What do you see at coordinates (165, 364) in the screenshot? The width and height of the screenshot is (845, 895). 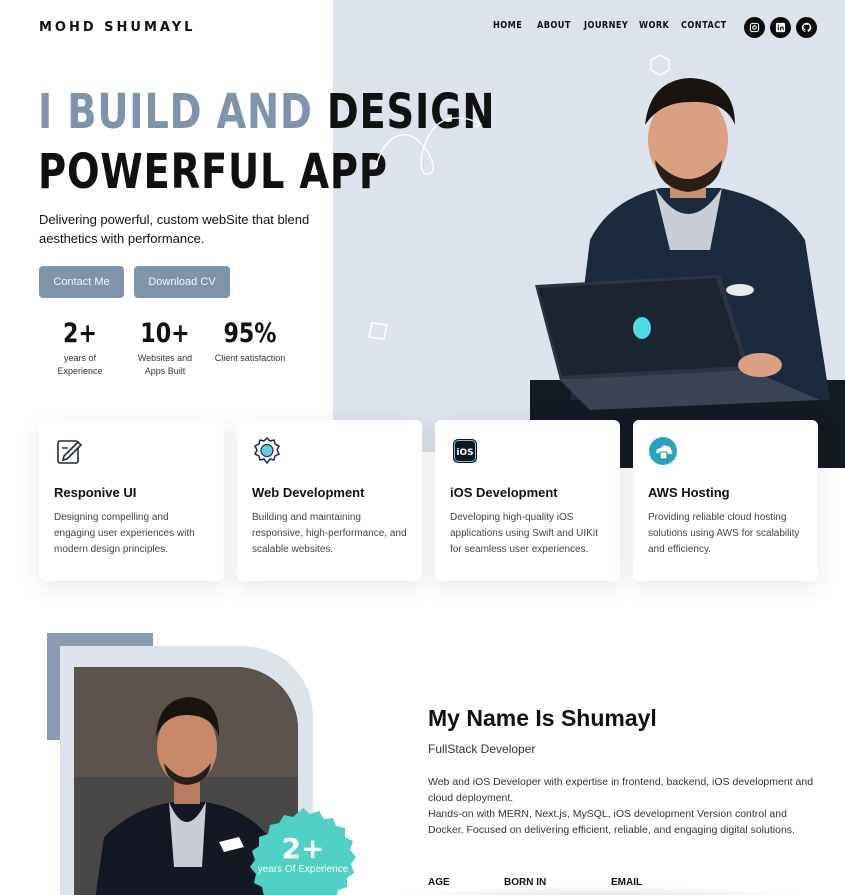 I see `stat-label: Websites and Apps Built` at bounding box center [165, 364].